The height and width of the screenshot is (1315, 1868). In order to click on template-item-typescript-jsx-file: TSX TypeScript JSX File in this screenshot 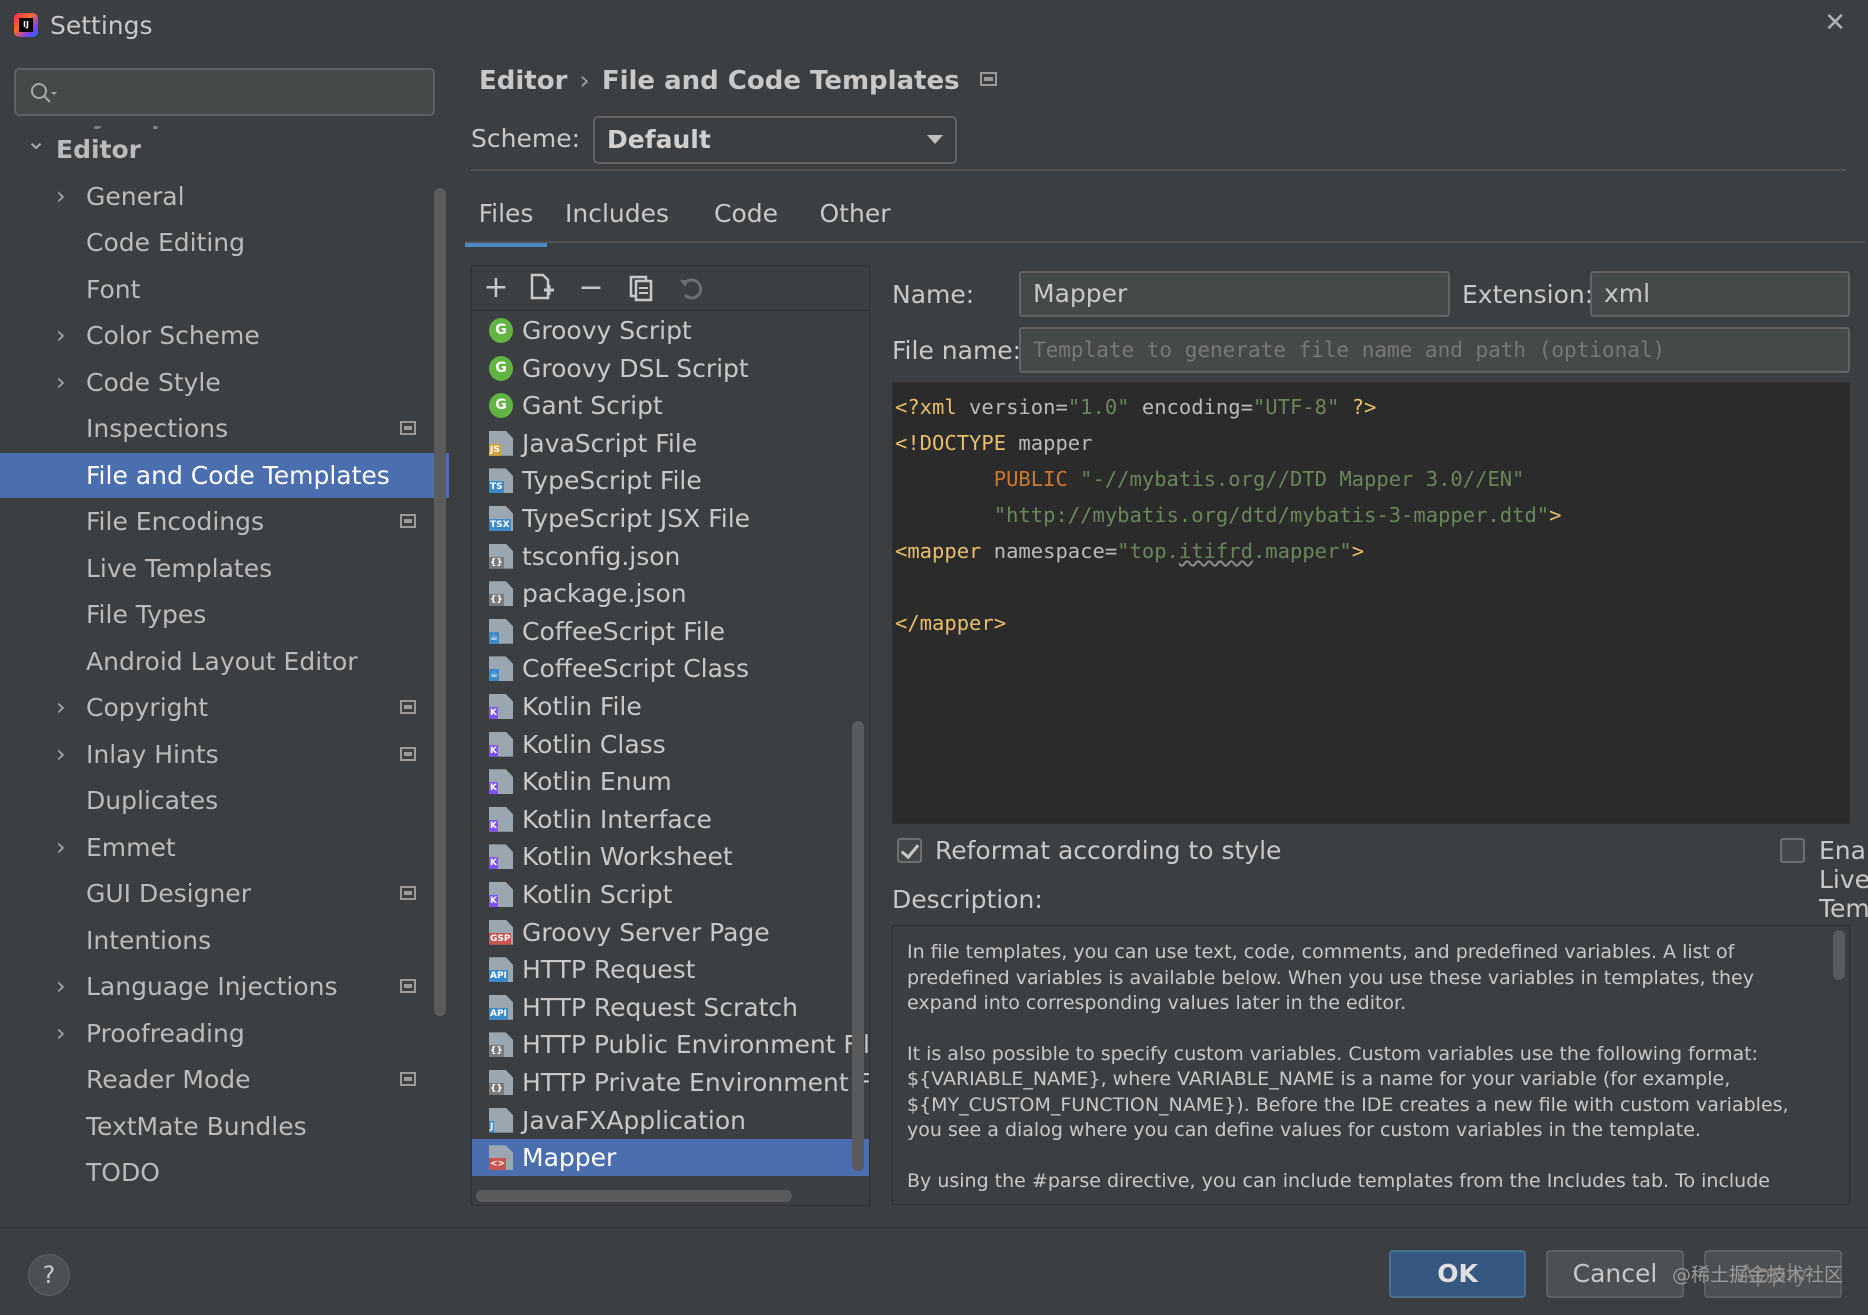, I will do `click(670, 518)`.